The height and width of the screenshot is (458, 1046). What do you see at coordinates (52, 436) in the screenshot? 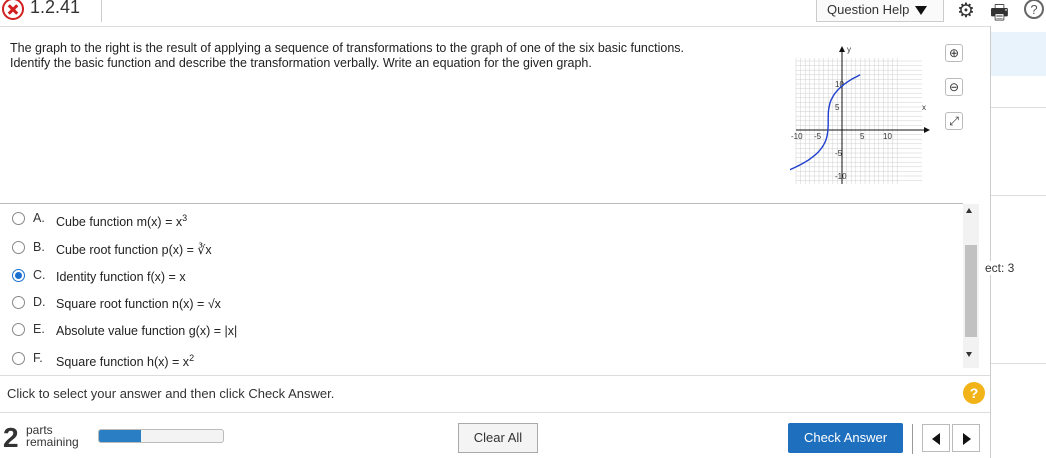
I see `parts-remaining-label: parts remaining` at bounding box center [52, 436].